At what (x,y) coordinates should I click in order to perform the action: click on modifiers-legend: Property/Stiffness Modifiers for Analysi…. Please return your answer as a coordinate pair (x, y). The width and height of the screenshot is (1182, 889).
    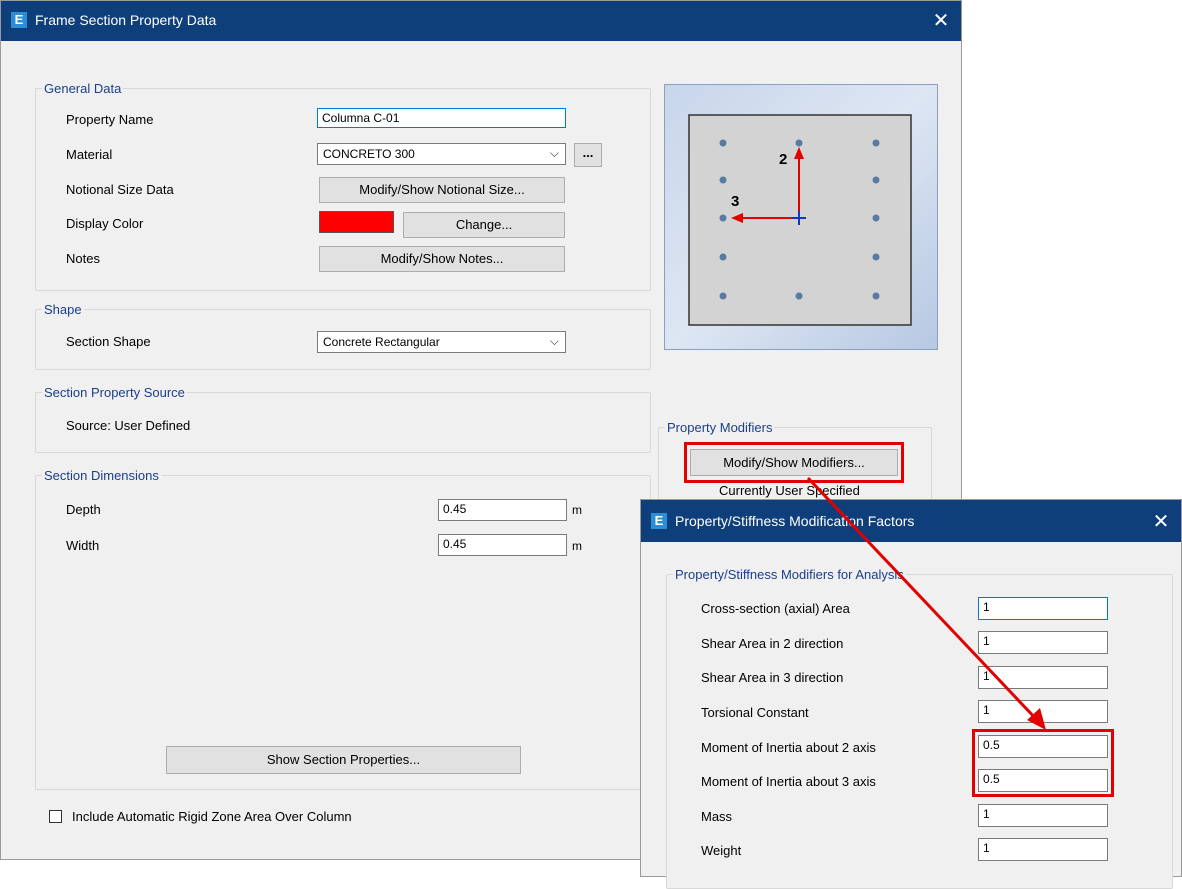
    Looking at the image, I should click on (789, 574).